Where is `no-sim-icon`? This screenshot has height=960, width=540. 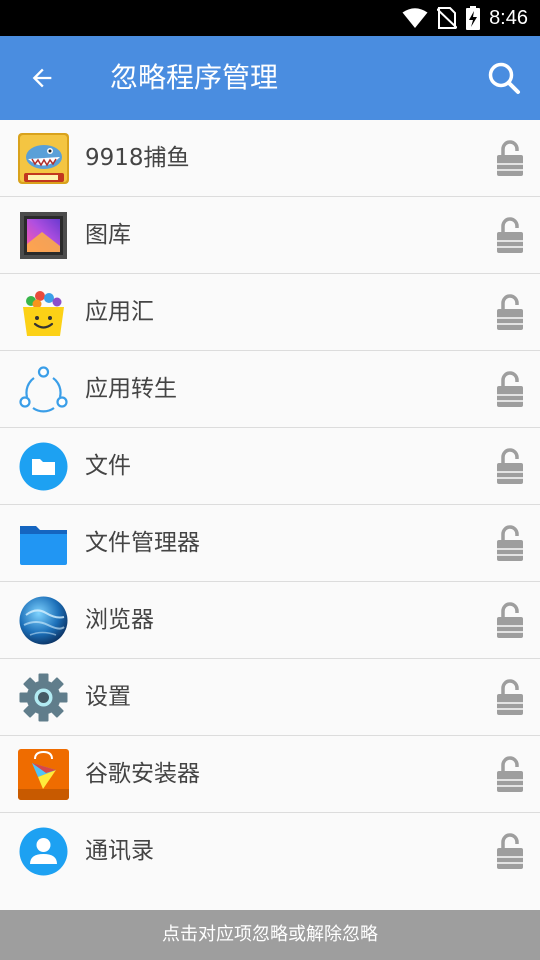 no-sim-icon is located at coordinates (447, 18).